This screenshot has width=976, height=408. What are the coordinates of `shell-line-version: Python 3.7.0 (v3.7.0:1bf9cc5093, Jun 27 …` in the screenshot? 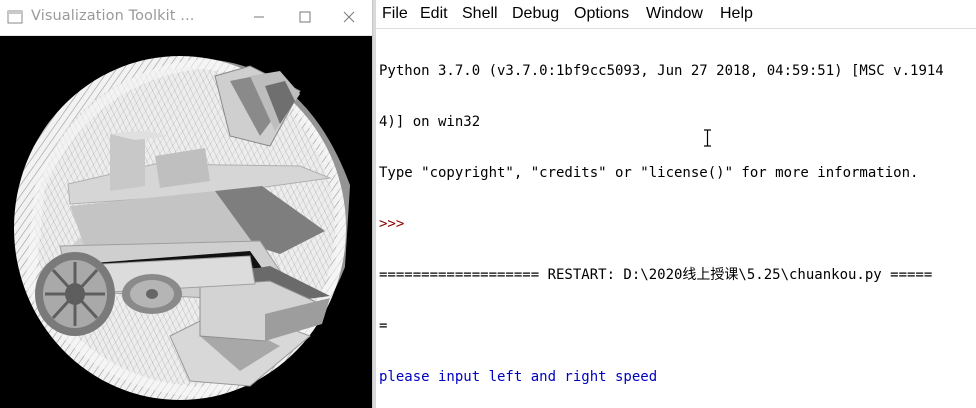 It's located at (661, 71).